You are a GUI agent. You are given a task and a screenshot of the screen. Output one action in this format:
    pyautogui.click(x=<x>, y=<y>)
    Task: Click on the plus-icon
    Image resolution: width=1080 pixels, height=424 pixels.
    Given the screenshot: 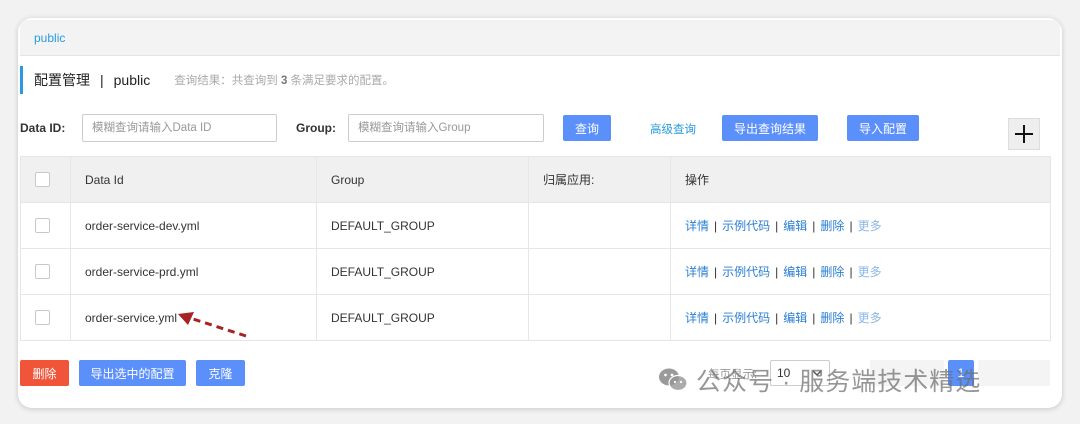 What is the action you would take?
    pyautogui.click(x=1024, y=134)
    